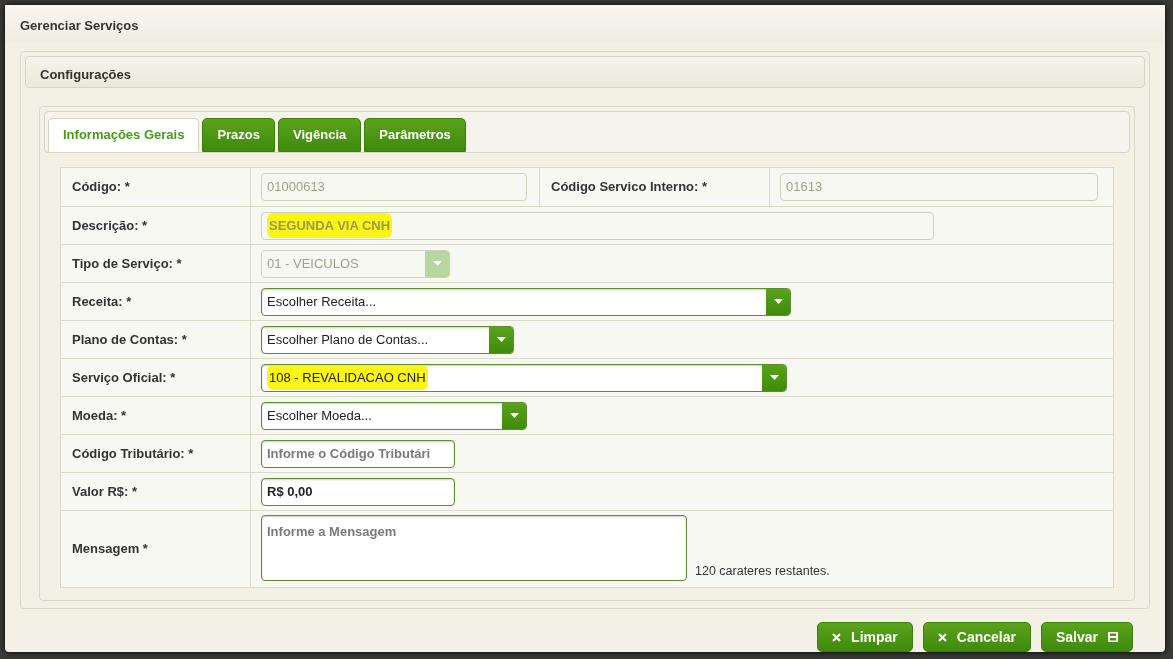  I want to click on window-title: Gerenciar Serviços, so click(79, 26).